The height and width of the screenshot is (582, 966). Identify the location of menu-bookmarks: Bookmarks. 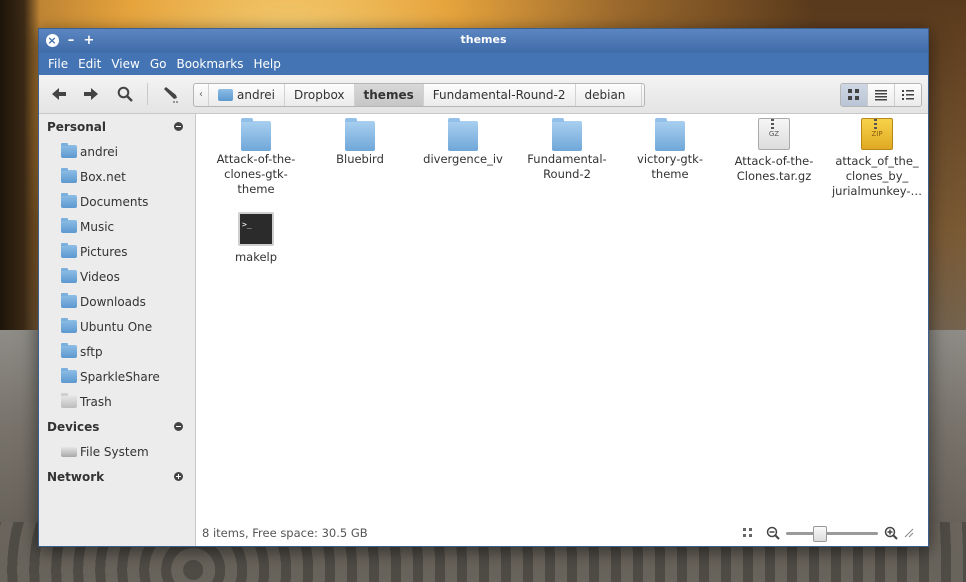
(209, 64).